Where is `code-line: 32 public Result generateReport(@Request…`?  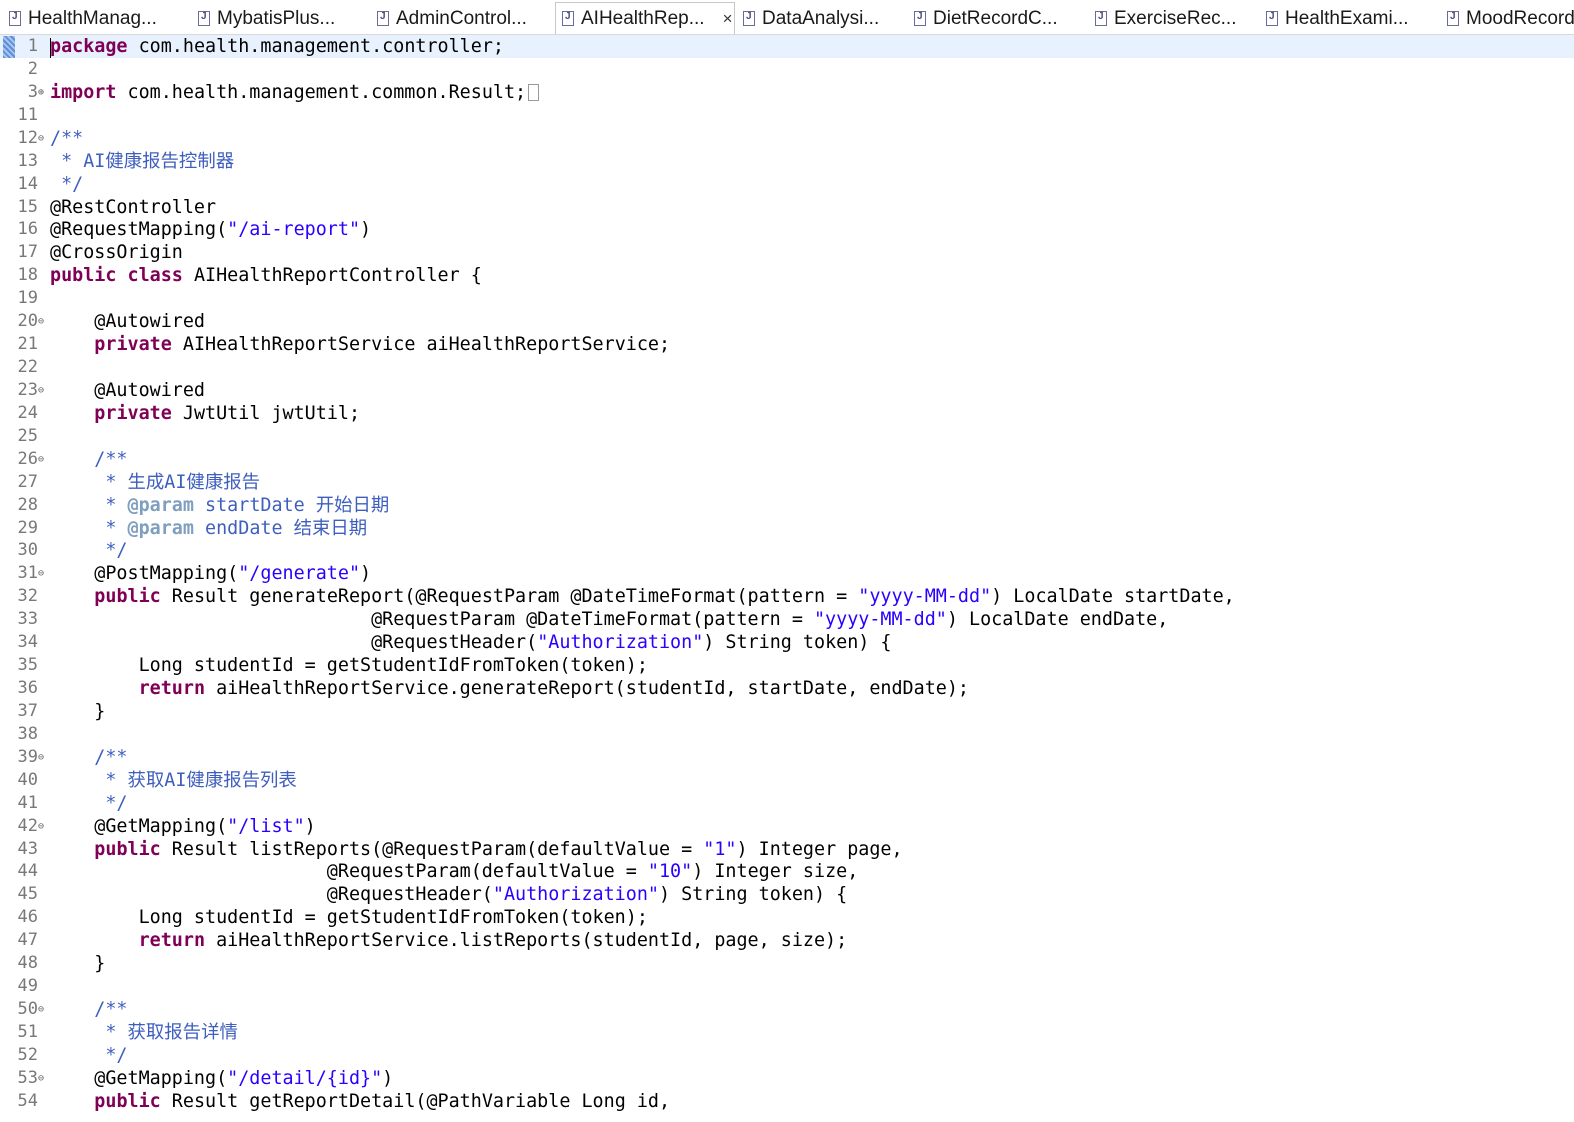
code-line: 32 public Result generateReport(@Request… is located at coordinates (787, 596).